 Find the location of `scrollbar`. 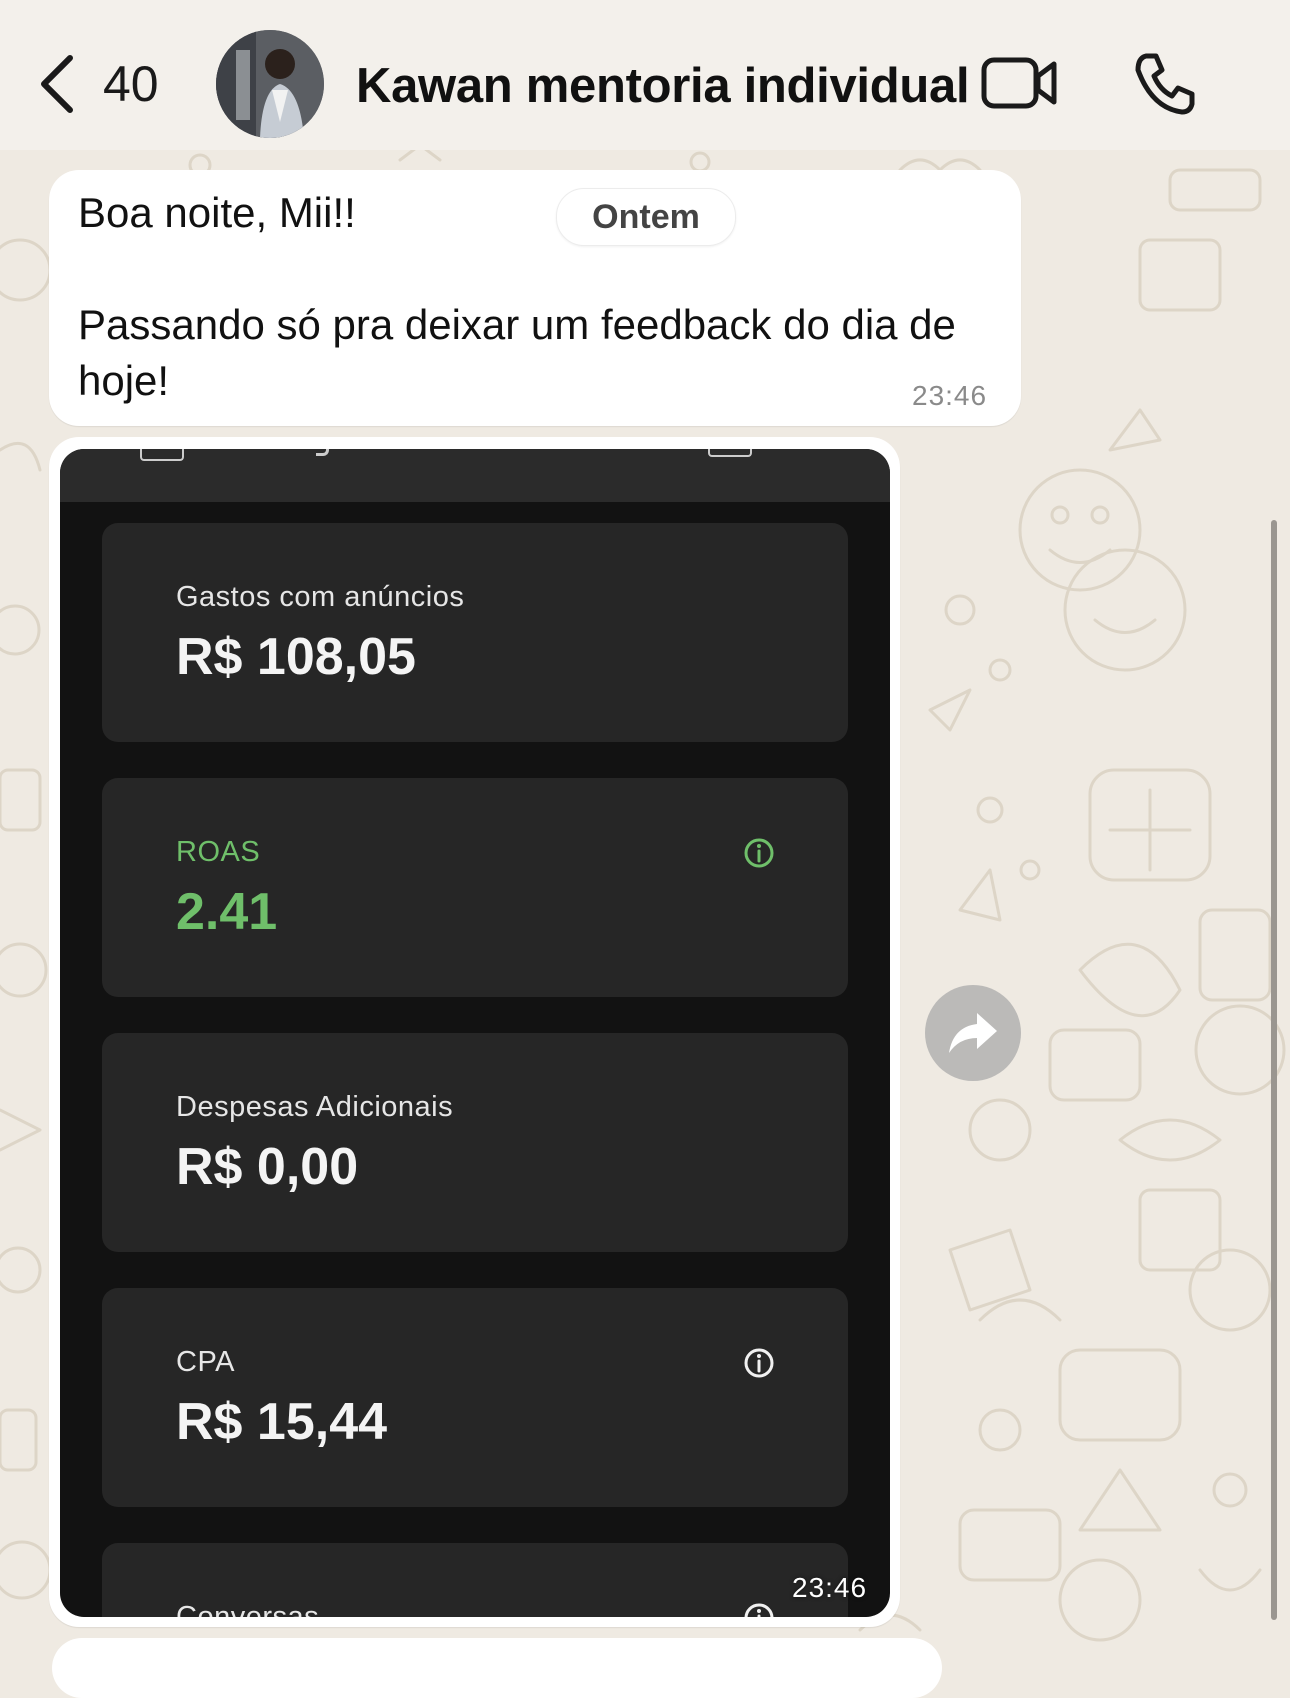

scrollbar is located at coordinates (1274, 1070).